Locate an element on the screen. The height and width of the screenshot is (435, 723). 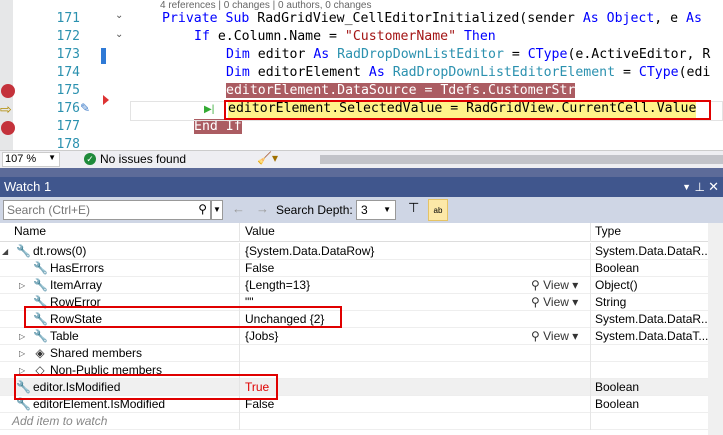
type-cell: String is located at coordinates (611, 302).